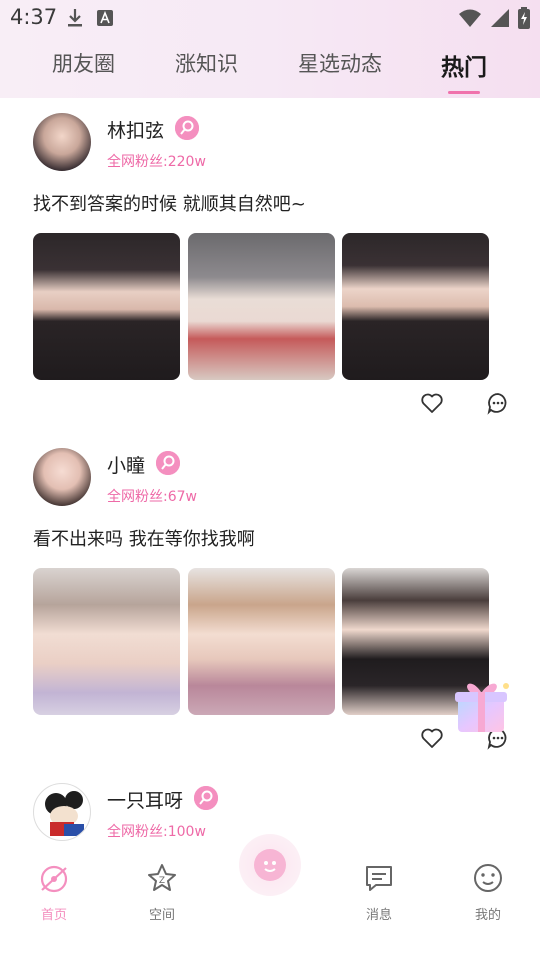  What do you see at coordinates (34, 17) in the screenshot?
I see `status-time: 4:37` at bounding box center [34, 17].